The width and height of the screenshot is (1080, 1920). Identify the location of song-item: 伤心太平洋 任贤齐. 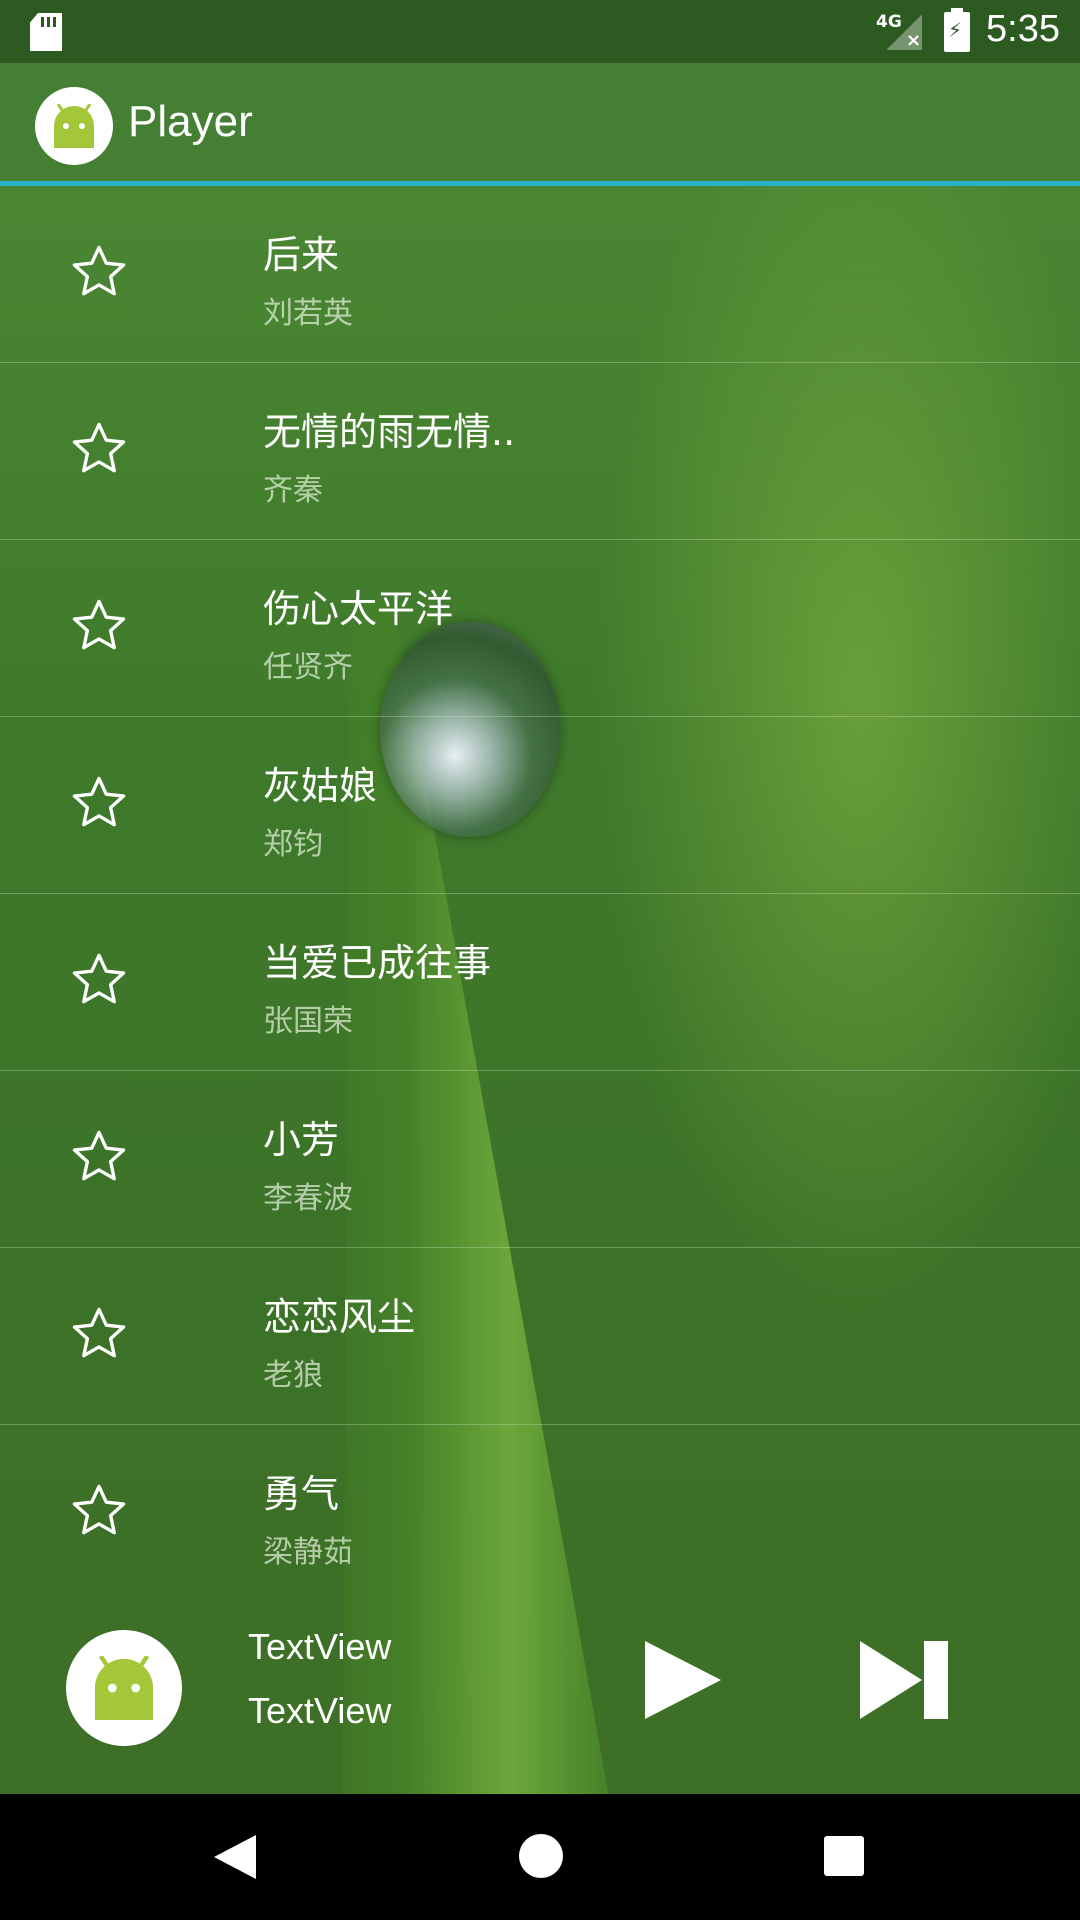
(540, 628).